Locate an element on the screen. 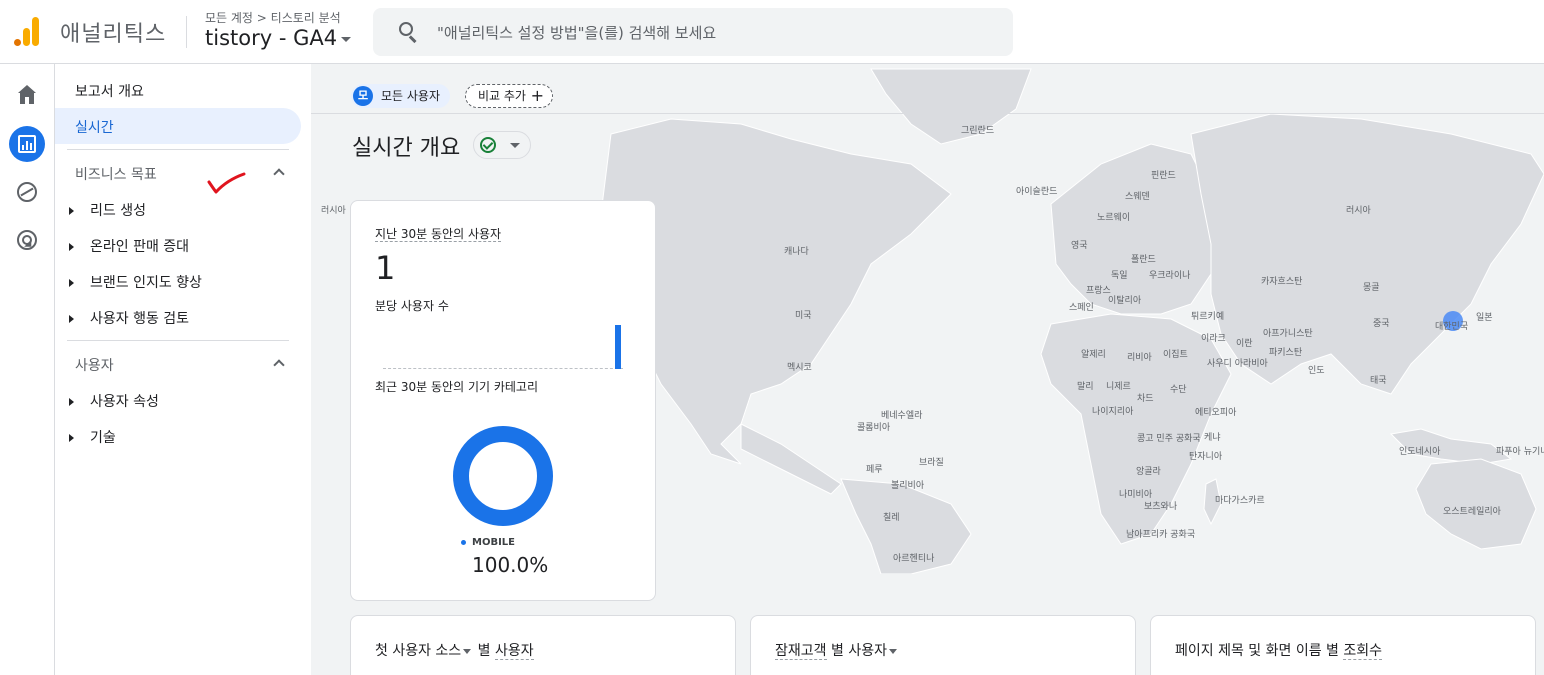 The height and width of the screenshot is (675, 1544). map-label: 몽골 is located at coordinates (1371, 288).